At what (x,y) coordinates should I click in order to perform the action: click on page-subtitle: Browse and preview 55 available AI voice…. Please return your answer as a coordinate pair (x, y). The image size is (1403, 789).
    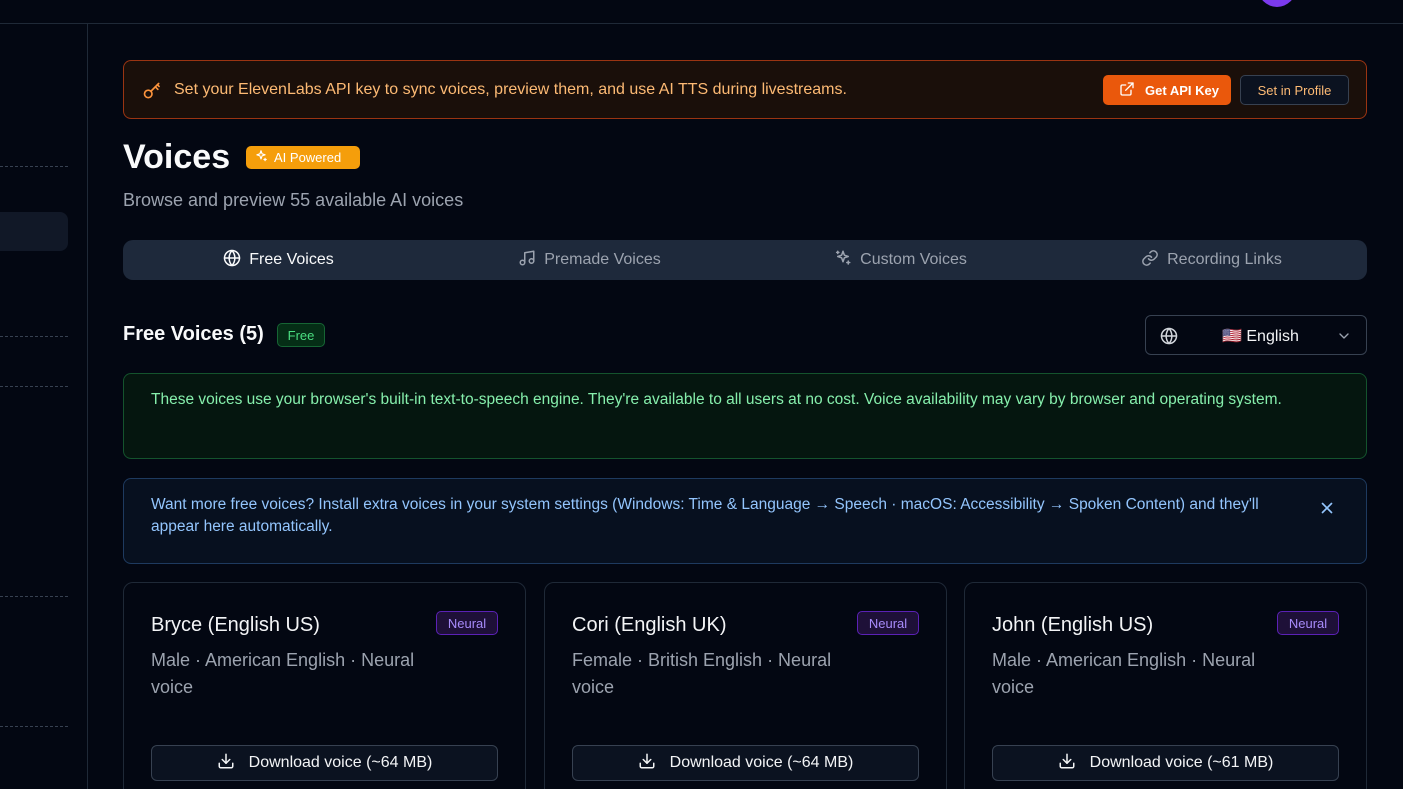
    Looking at the image, I should click on (293, 200).